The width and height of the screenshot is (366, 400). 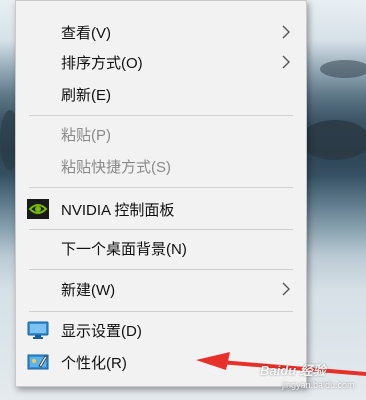 What do you see at coordinates (161, 134) in the screenshot?
I see `menu-item-paste: 粘贴(P)` at bounding box center [161, 134].